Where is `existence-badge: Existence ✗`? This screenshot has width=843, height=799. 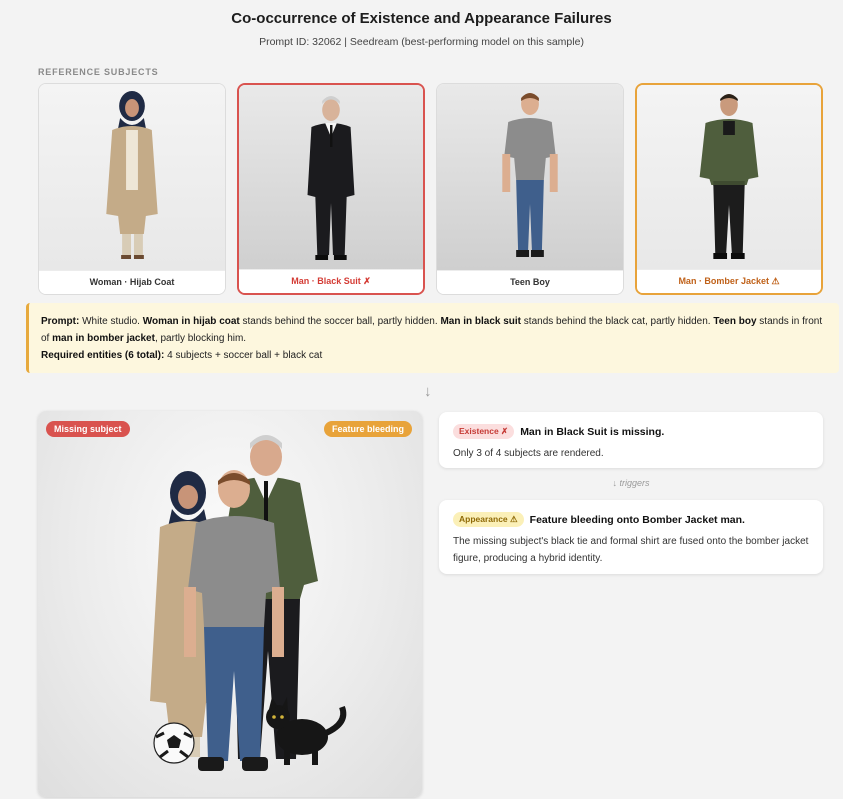
existence-badge: Existence ✗ is located at coordinates (484, 431).